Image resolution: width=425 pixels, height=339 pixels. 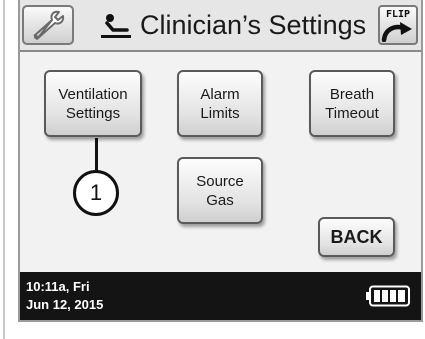 What do you see at coordinates (396, 32) in the screenshot?
I see `flip-arrow-icon` at bounding box center [396, 32].